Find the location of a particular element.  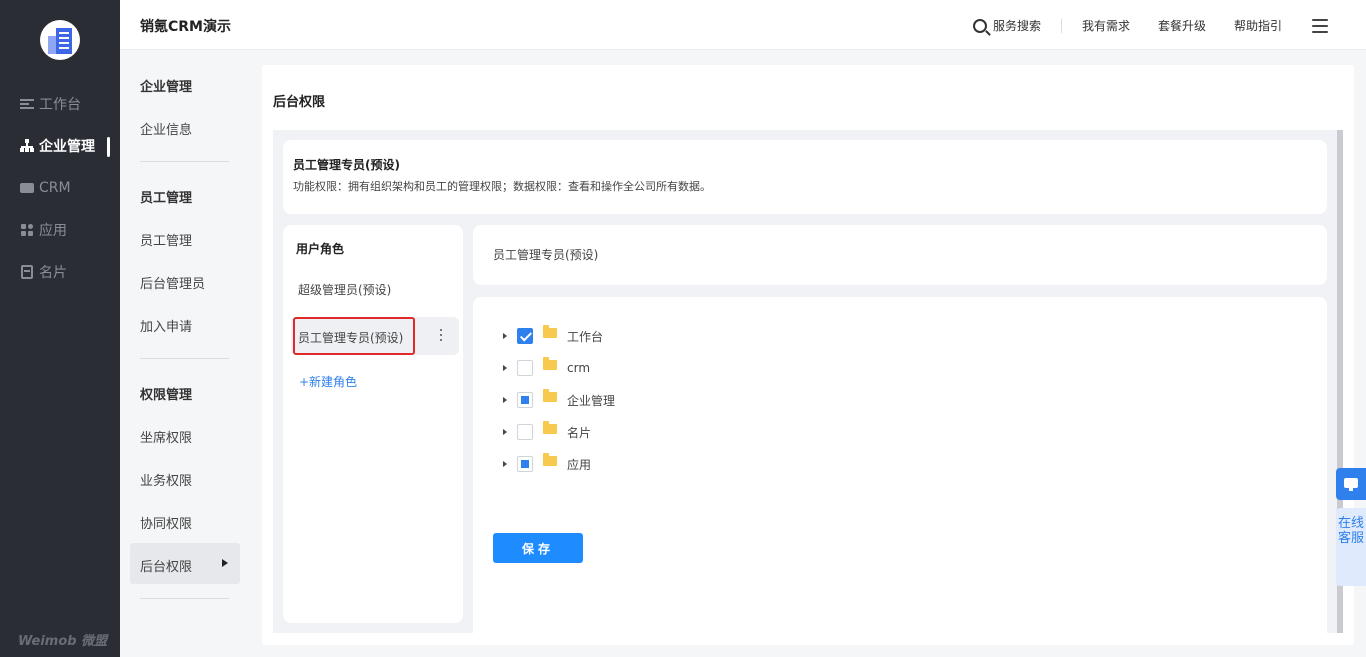

nav-item-apps: 应用 is located at coordinates (43, 230).